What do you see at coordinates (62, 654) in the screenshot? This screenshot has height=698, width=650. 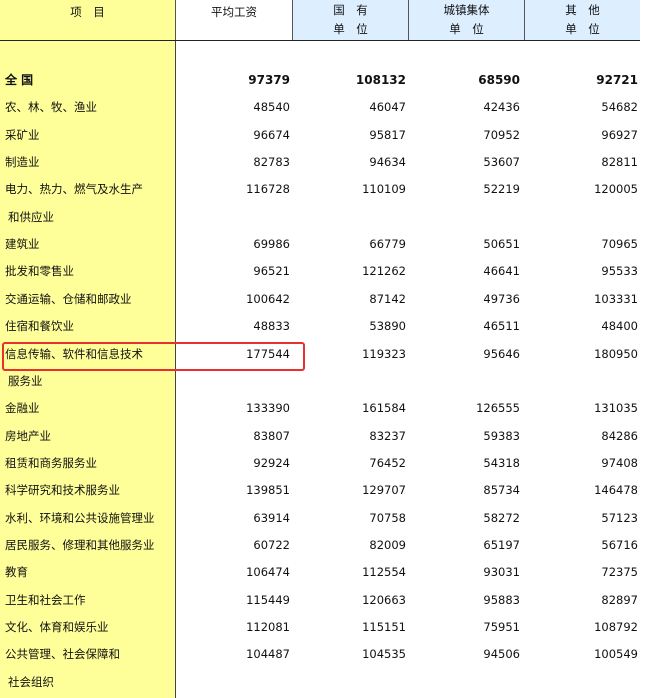 I see `row-label: 公共管理、社会保障和` at bounding box center [62, 654].